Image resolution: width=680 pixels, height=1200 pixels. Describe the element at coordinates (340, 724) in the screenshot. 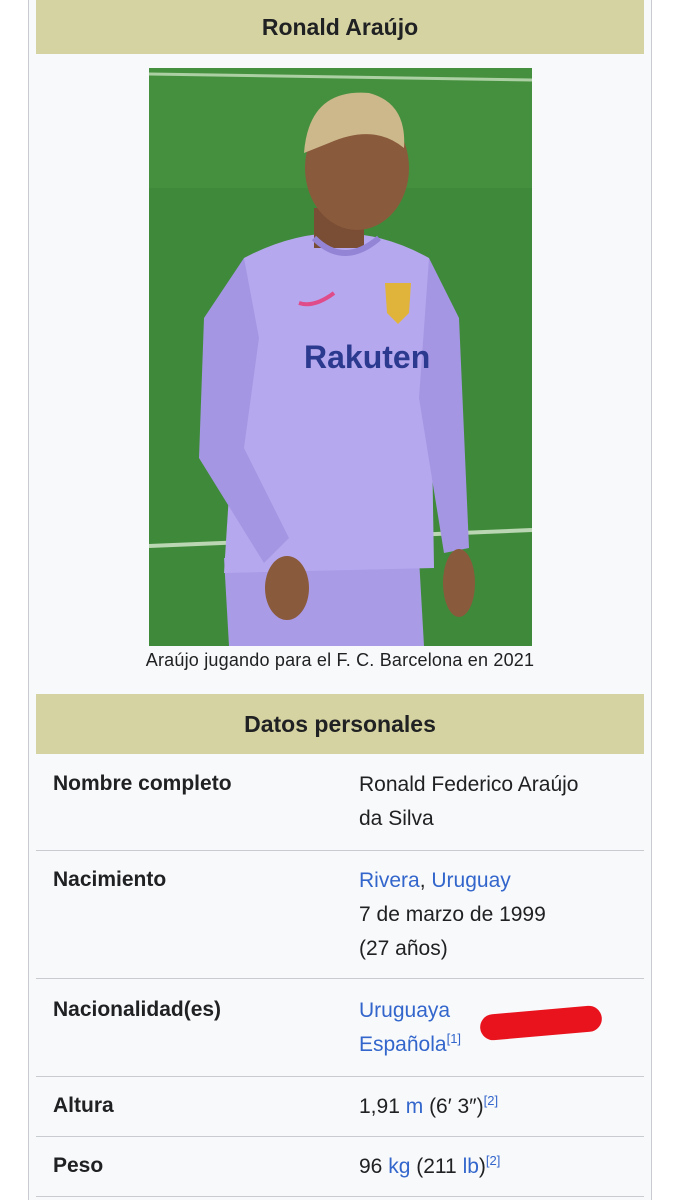

I see `section-header-datos-personales: Datos personales` at that location.